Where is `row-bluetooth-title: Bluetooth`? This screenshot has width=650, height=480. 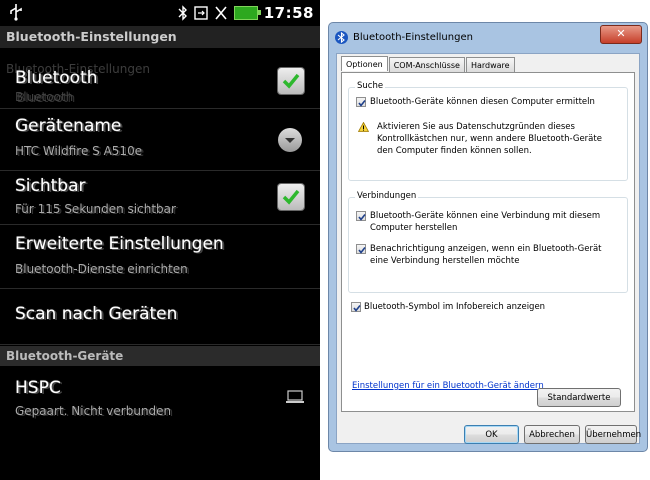
row-bluetooth-title: Bluetooth is located at coordinates (56, 78).